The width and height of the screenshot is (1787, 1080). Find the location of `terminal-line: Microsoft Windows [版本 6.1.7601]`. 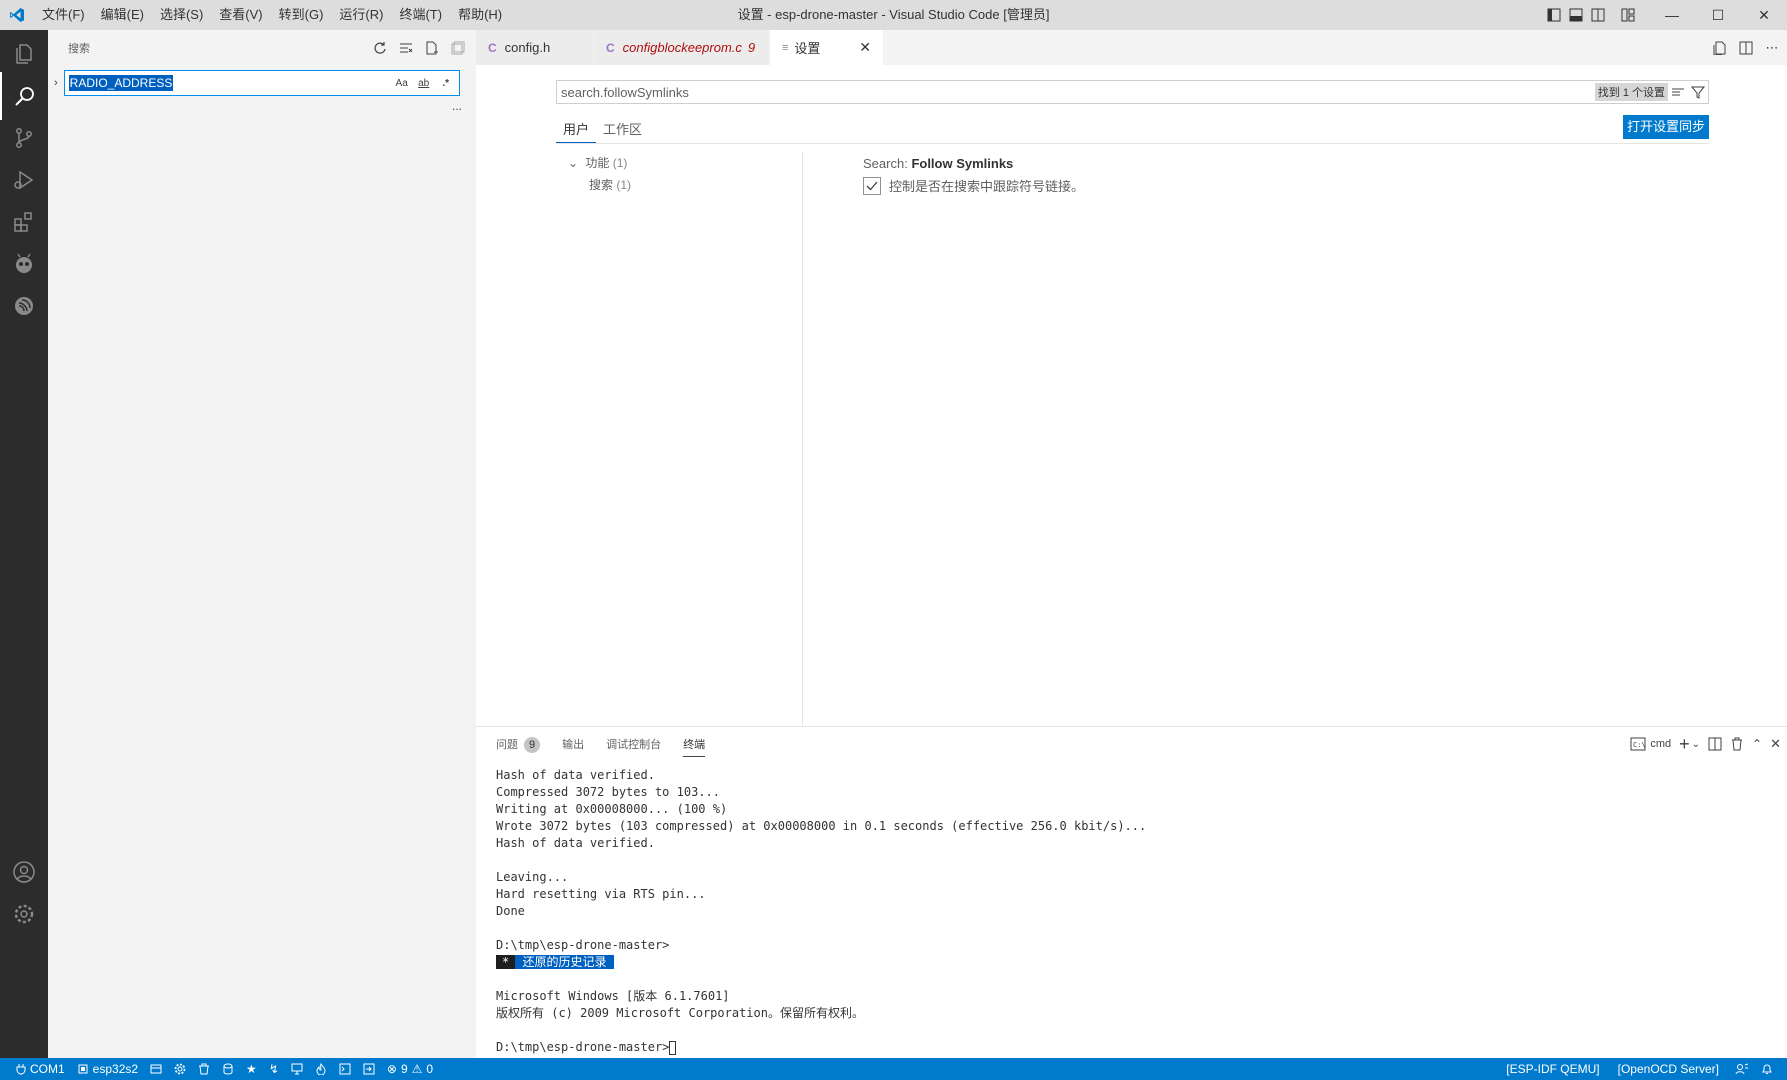

terminal-line: Microsoft Windows [版本 6.1.7601] is located at coordinates (613, 996).